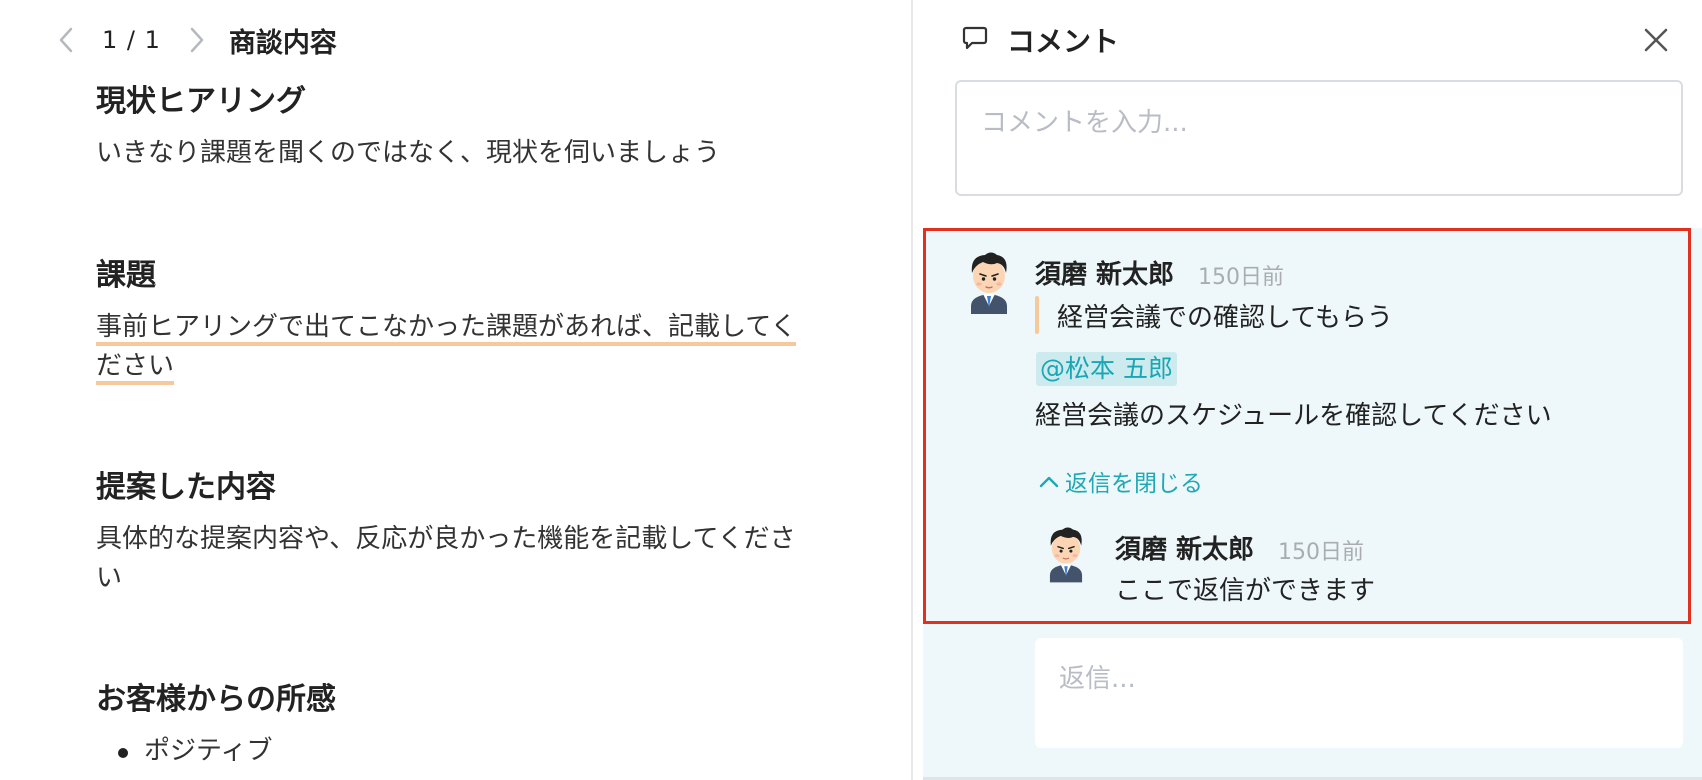  What do you see at coordinates (126, 275) in the screenshot?
I see `section-heading: 課題` at bounding box center [126, 275].